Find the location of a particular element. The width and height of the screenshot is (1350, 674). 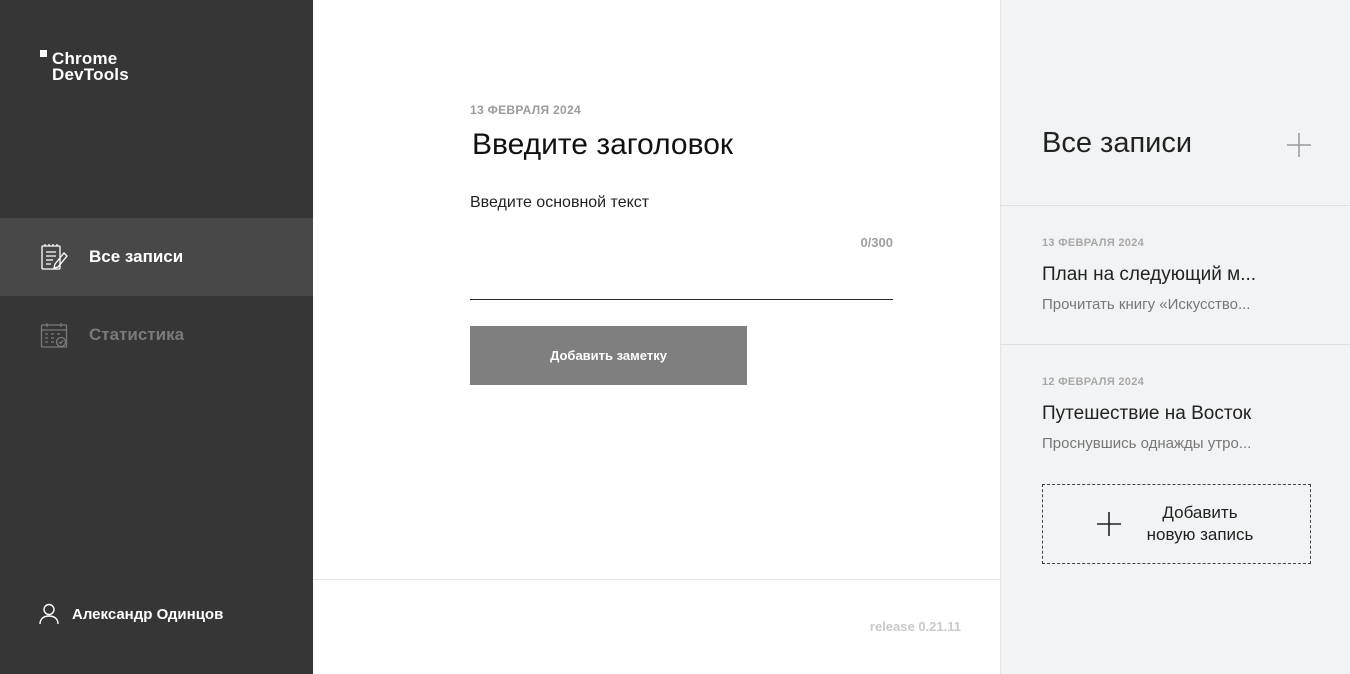

add-new-note-button: Добавить новую запись is located at coordinates (1176, 524).